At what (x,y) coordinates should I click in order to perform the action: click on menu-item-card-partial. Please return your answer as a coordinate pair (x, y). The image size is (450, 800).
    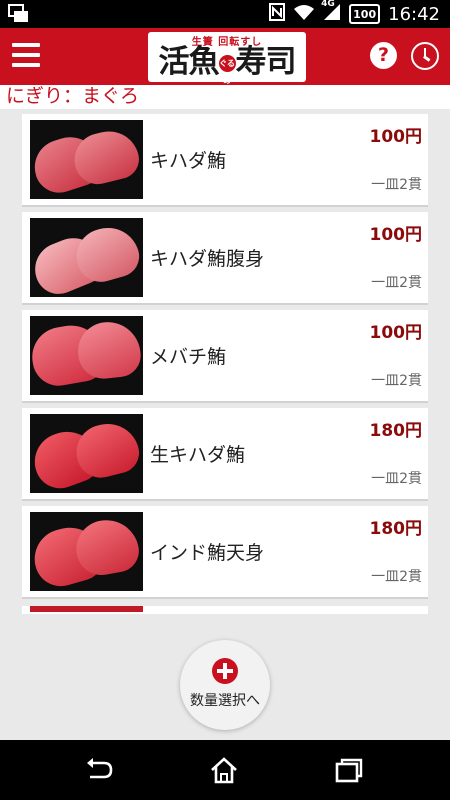
    Looking at the image, I should click on (225, 610).